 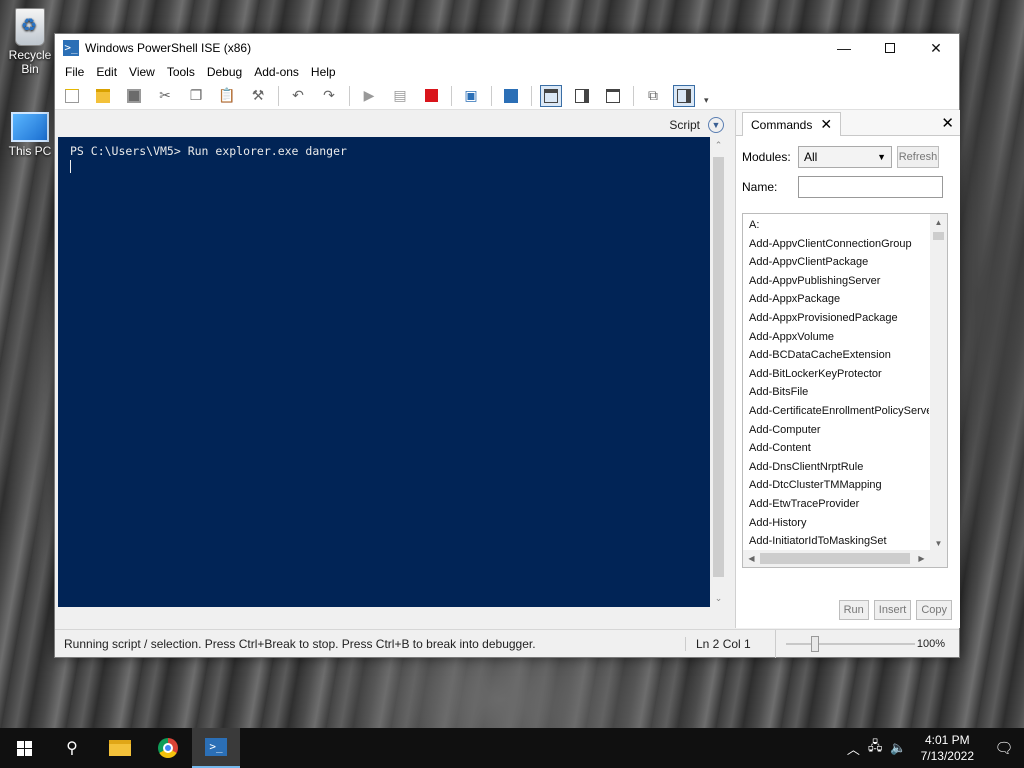 What do you see at coordinates (684, 95) in the screenshot?
I see `show-commands-icon` at bounding box center [684, 95].